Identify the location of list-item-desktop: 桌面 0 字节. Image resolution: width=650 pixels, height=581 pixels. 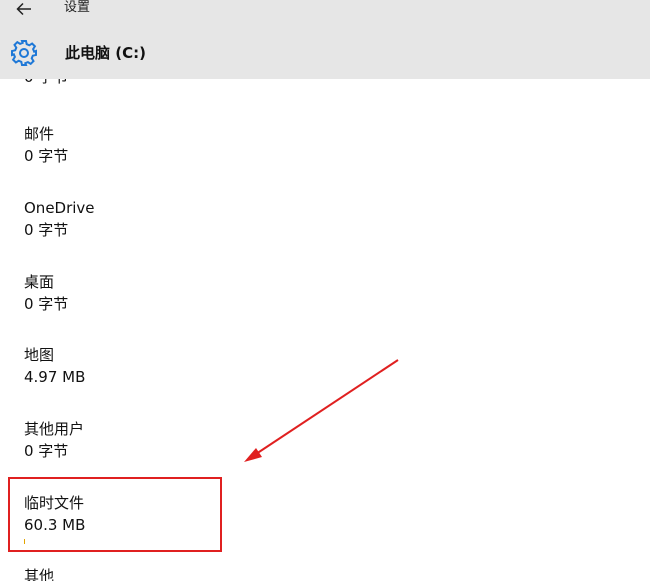
(174, 293).